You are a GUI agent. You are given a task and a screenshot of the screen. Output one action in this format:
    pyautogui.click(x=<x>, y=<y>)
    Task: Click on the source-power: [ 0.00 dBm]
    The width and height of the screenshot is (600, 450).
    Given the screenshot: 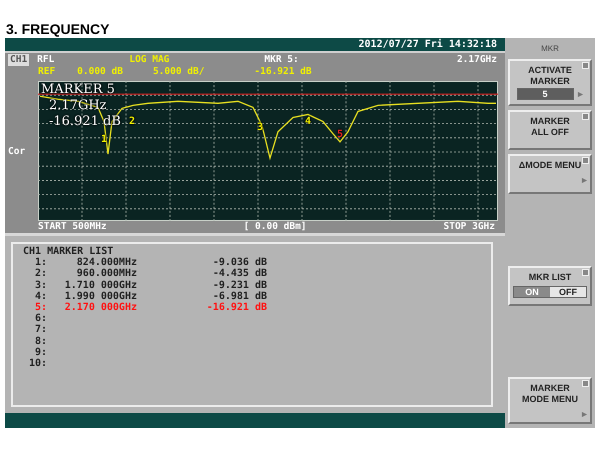 What is the action you would take?
    pyautogui.click(x=275, y=227)
    